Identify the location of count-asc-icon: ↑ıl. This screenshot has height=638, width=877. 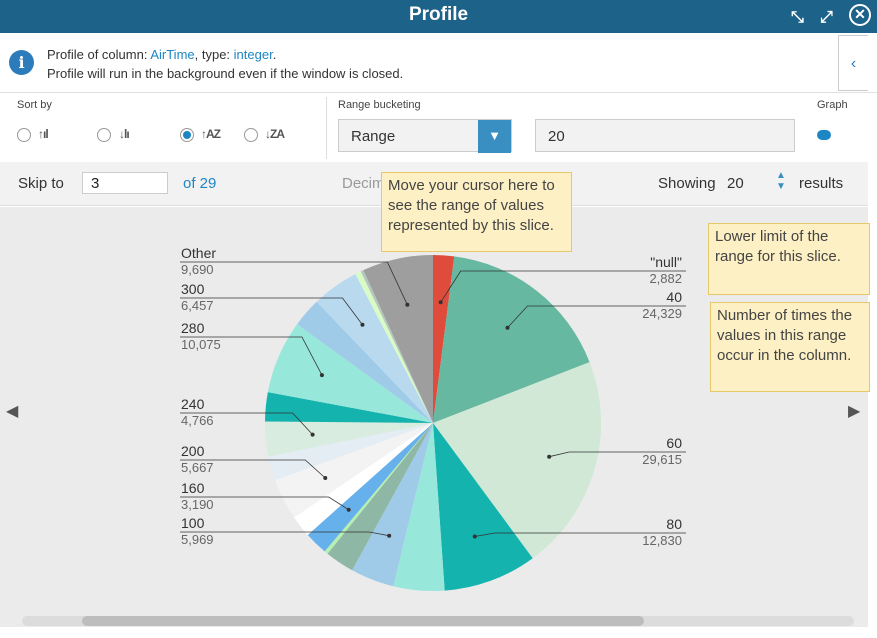
(43, 134).